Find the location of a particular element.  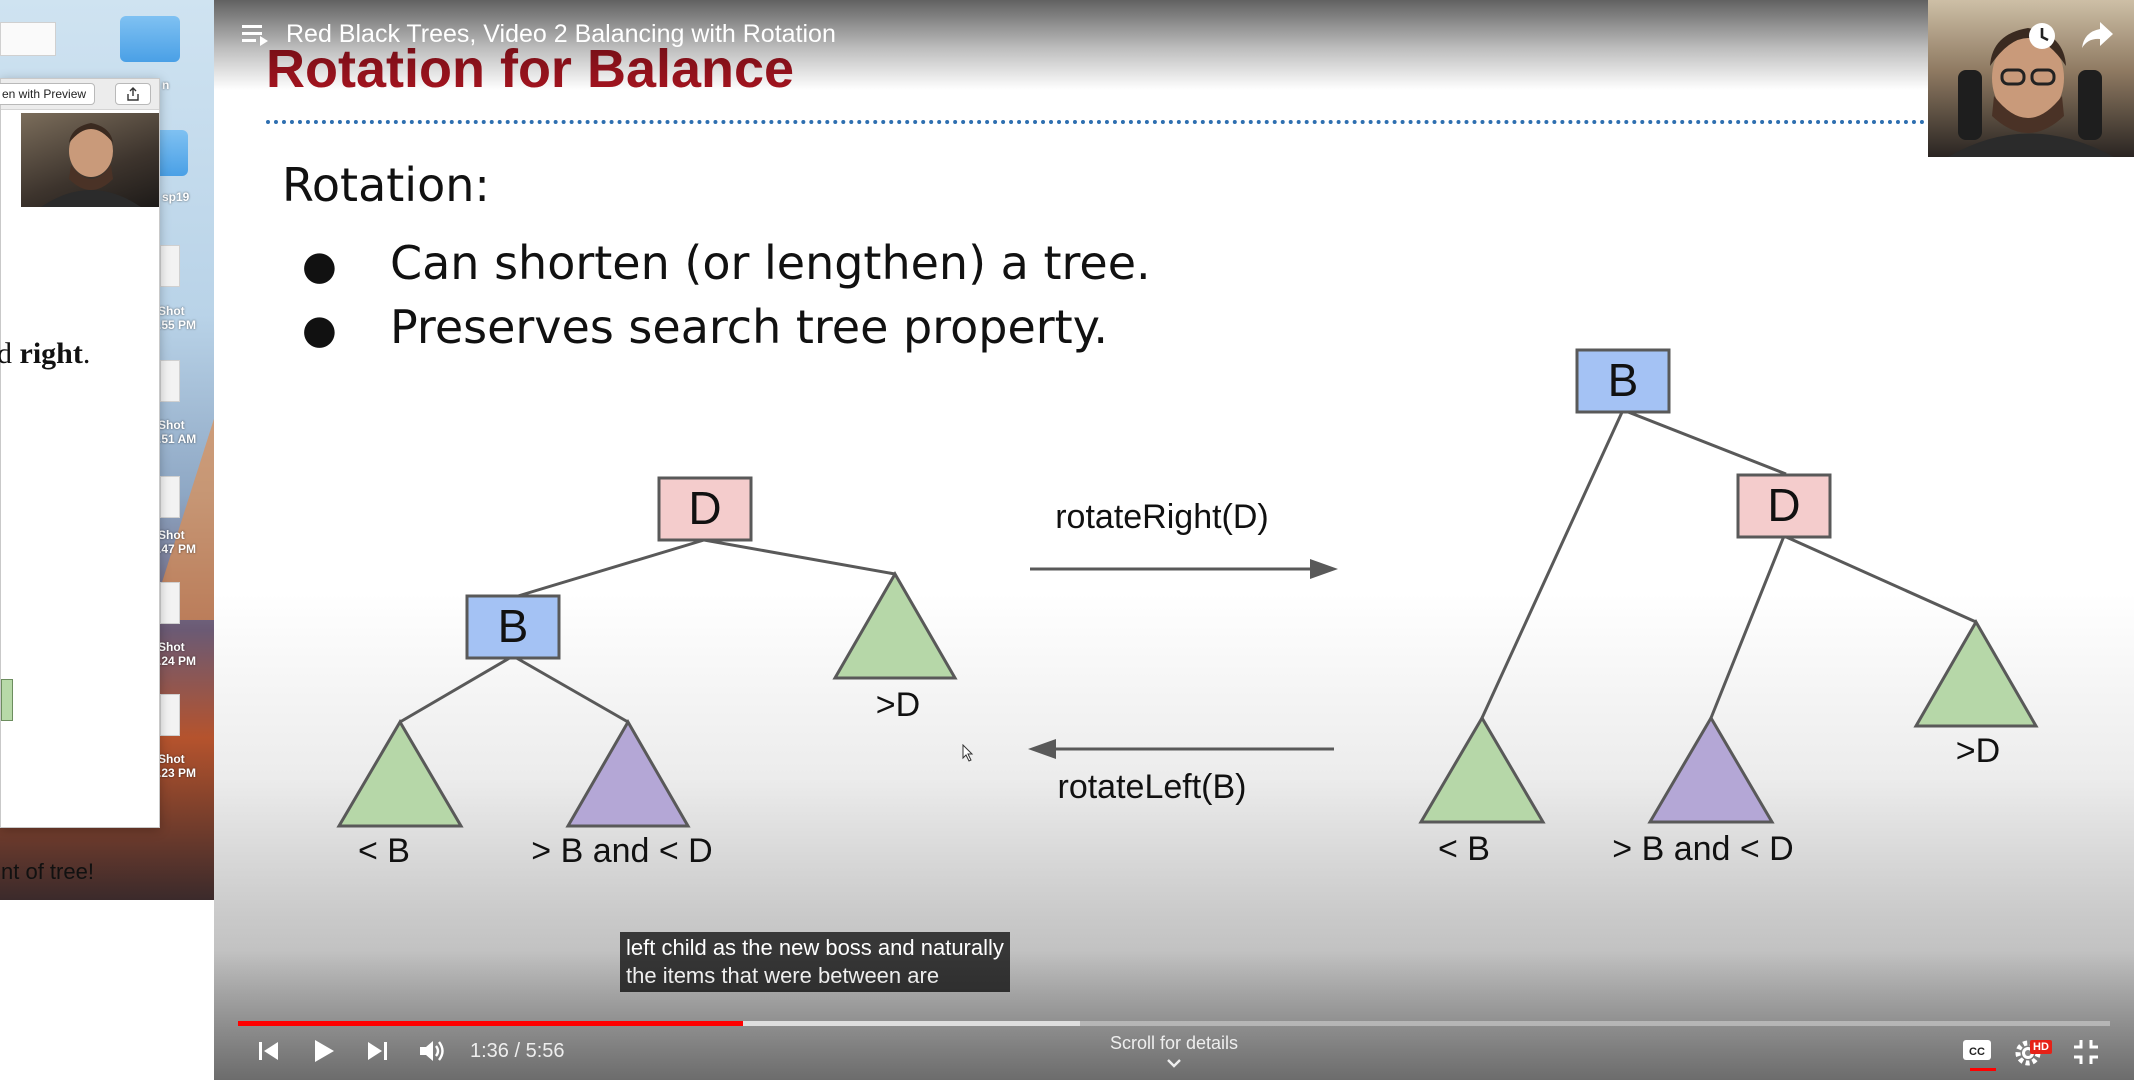

next-icon is located at coordinates (377, 1051).